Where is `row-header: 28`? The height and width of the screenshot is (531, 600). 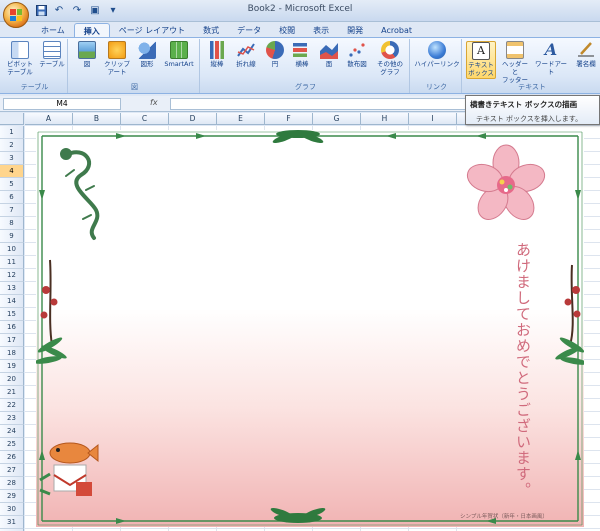 row-header: 28 is located at coordinates (12, 483).